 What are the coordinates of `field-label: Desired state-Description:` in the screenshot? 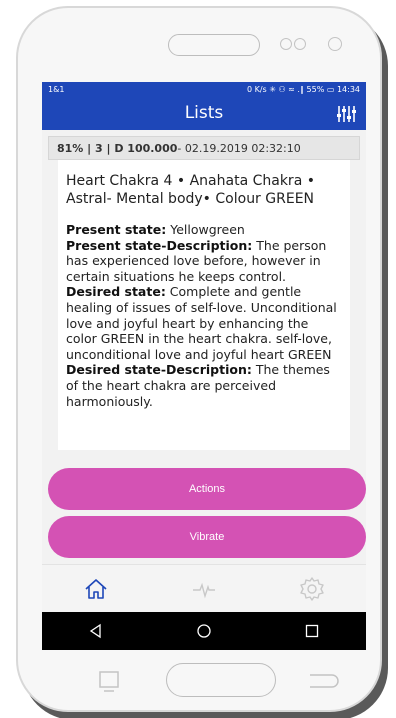 It's located at (159, 370).